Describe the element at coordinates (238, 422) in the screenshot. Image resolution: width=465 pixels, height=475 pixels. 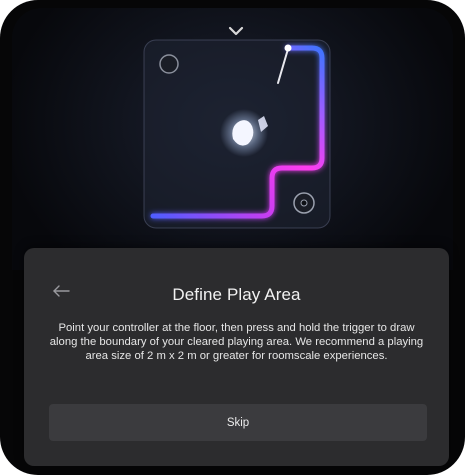
I see `skip-button: Skip` at that location.